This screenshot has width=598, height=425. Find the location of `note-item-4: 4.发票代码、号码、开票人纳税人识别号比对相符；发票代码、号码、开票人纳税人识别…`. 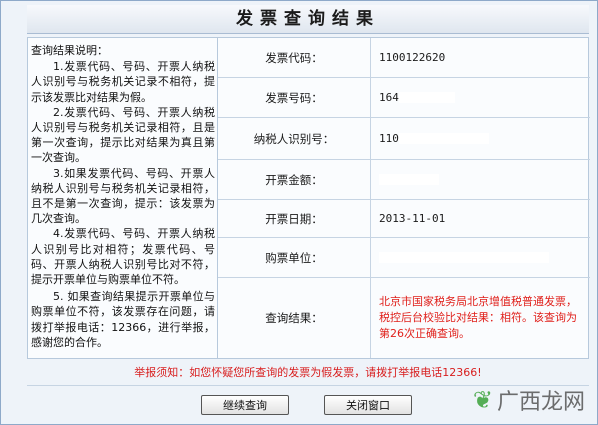

note-item-4: 4.发票代码、号码、开票人纳税人识别号比对相符；发票代码、号码、开票人纳税人识别… is located at coordinates (123, 257).